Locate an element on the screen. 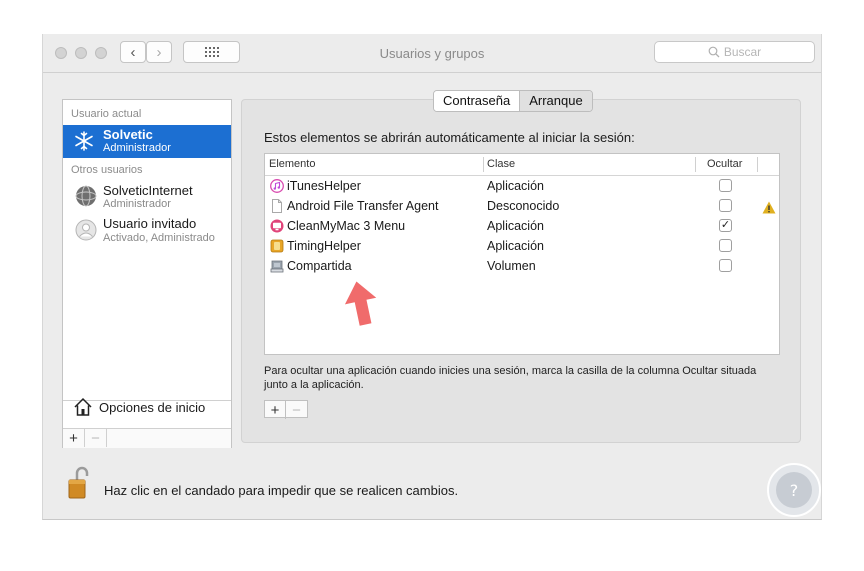  search-field: Buscar is located at coordinates (734, 52).